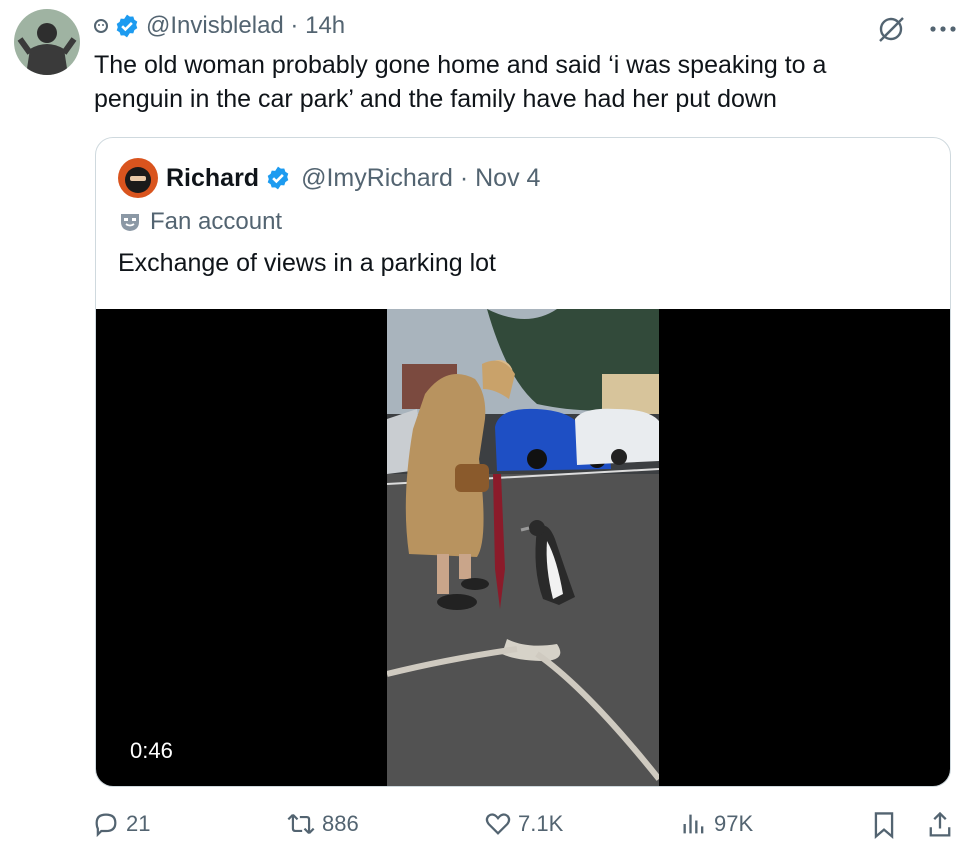  What do you see at coordinates (121, 824) in the screenshot?
I see `reply-button: 21` at bounding box center [121, 824].